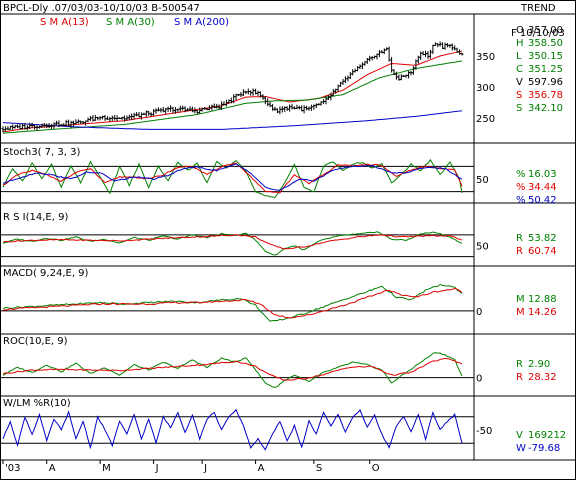 This screenshot has height=480, width=576. I want to click on rsi-y-tick: 50, so click(482, 247).